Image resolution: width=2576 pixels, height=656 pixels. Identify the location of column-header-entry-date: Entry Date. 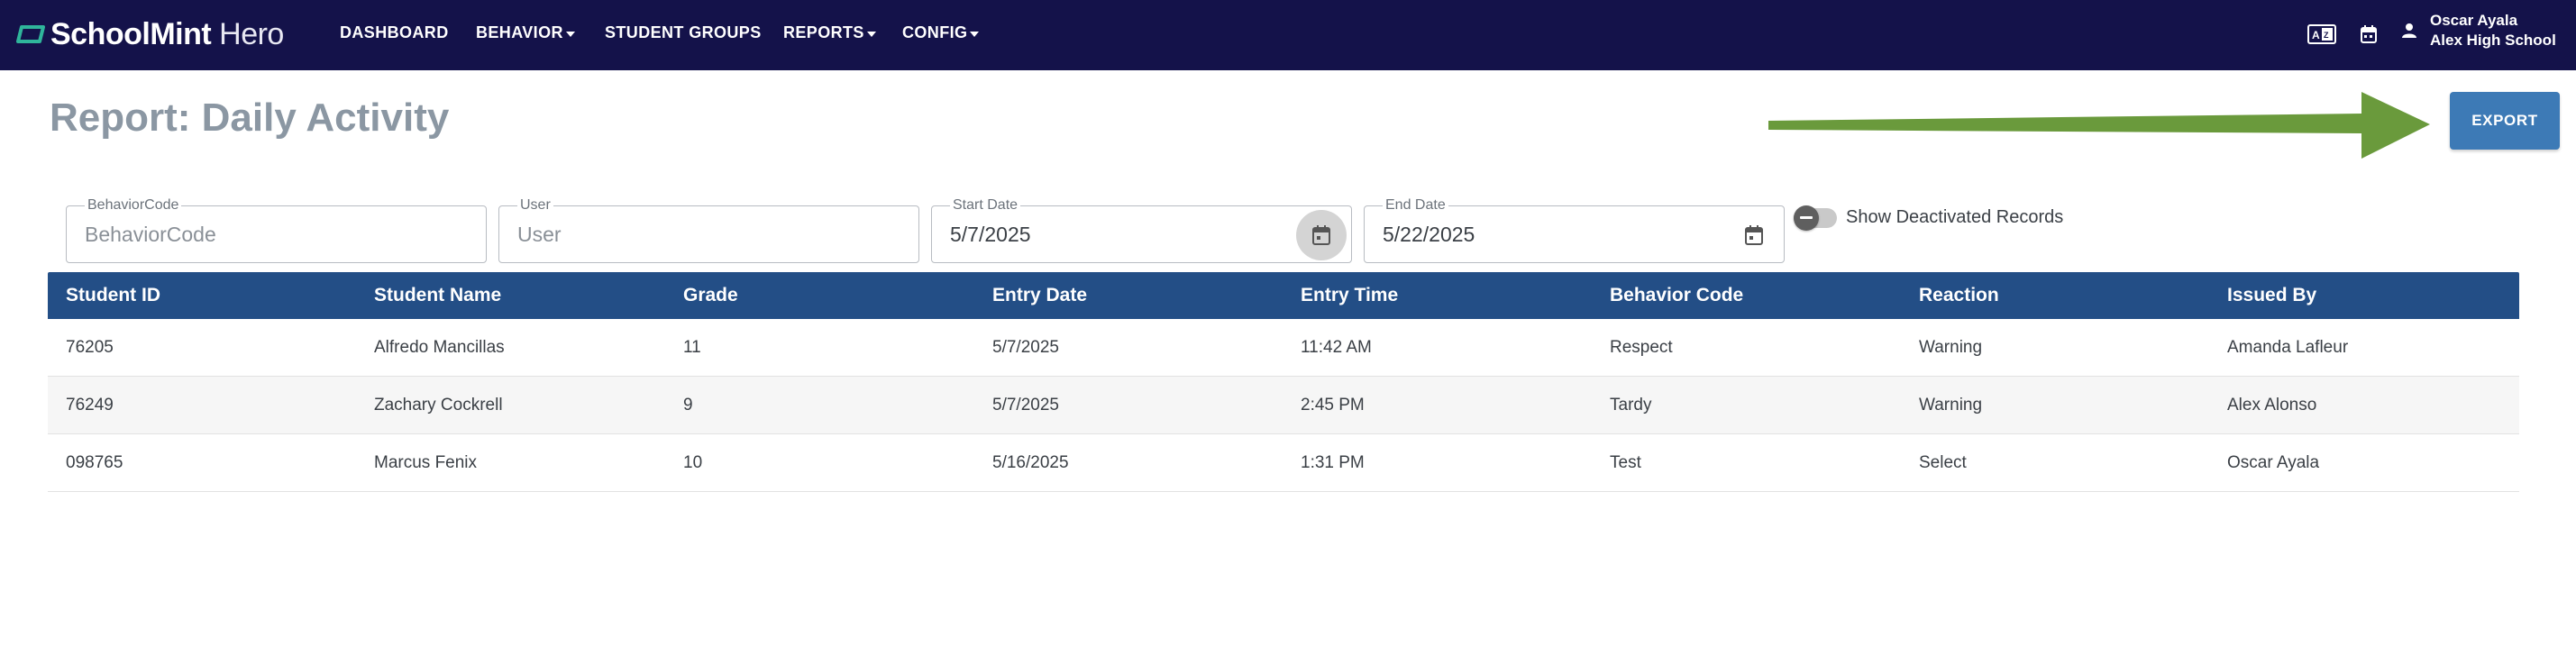
(1039, 295).